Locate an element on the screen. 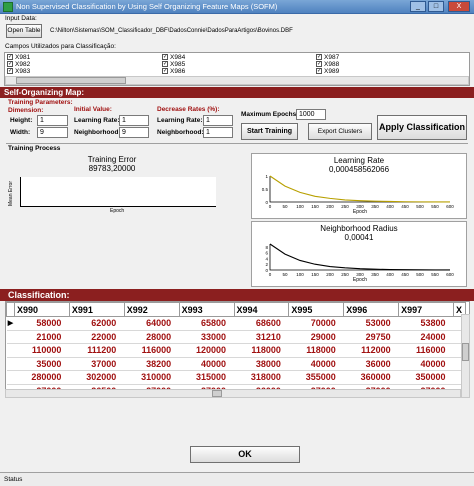 This screenshot has height=486, width=474. table-cell: 22000 is located at coordinates (97, 337).